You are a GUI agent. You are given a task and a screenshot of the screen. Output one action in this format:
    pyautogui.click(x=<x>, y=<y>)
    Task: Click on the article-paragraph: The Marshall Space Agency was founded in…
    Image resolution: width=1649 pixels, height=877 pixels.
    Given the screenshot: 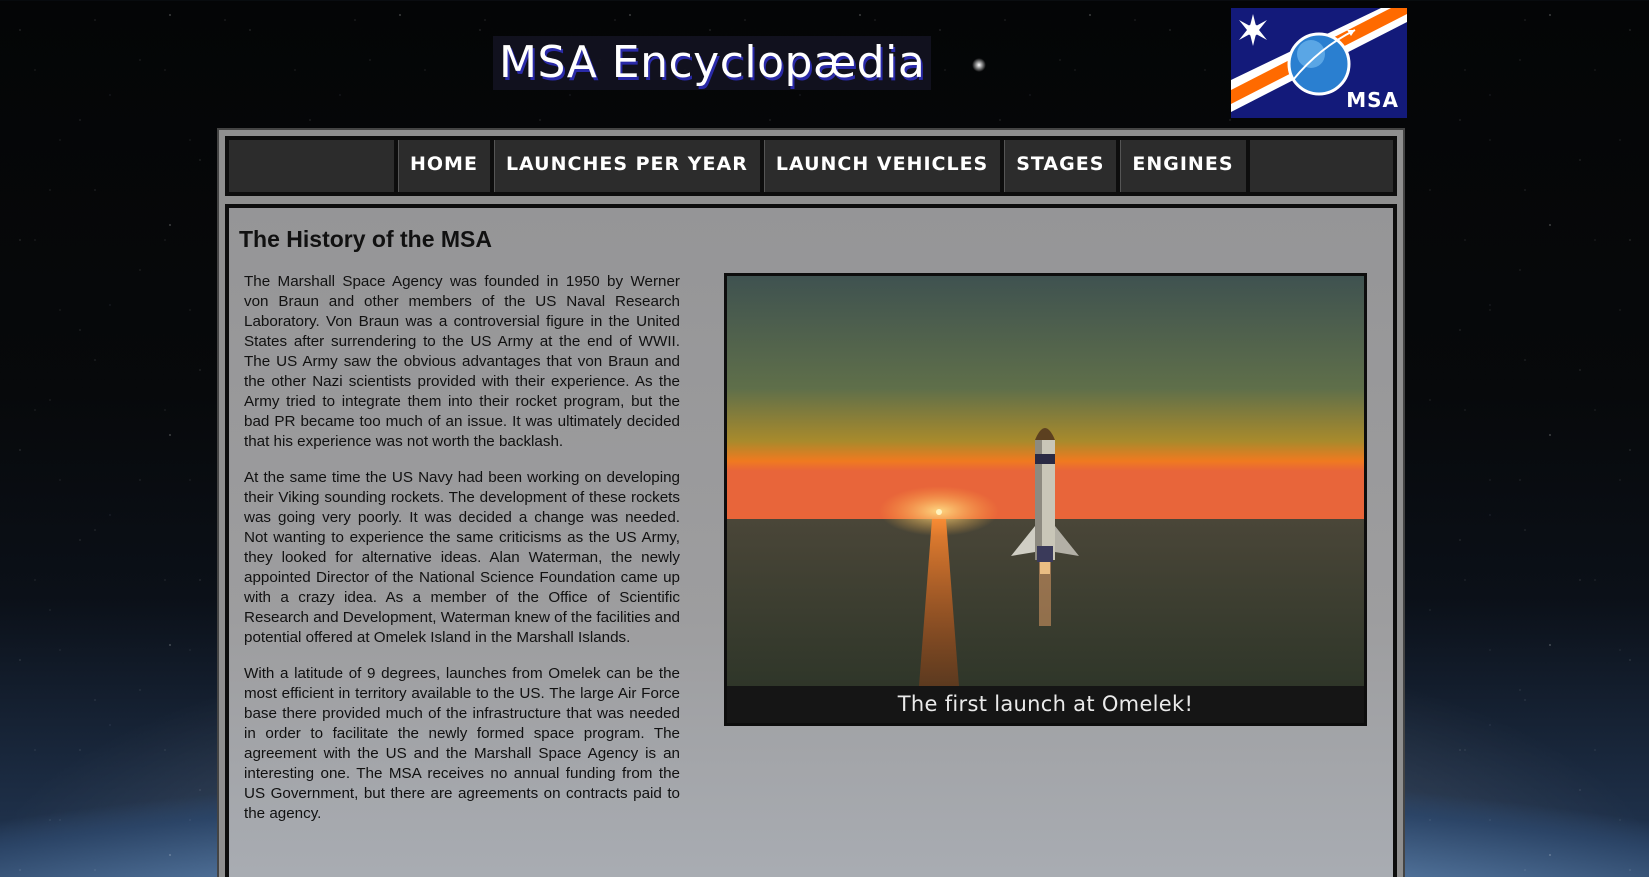 What is the action you would take?
    pyautogui.click(x=462, y=361)
    